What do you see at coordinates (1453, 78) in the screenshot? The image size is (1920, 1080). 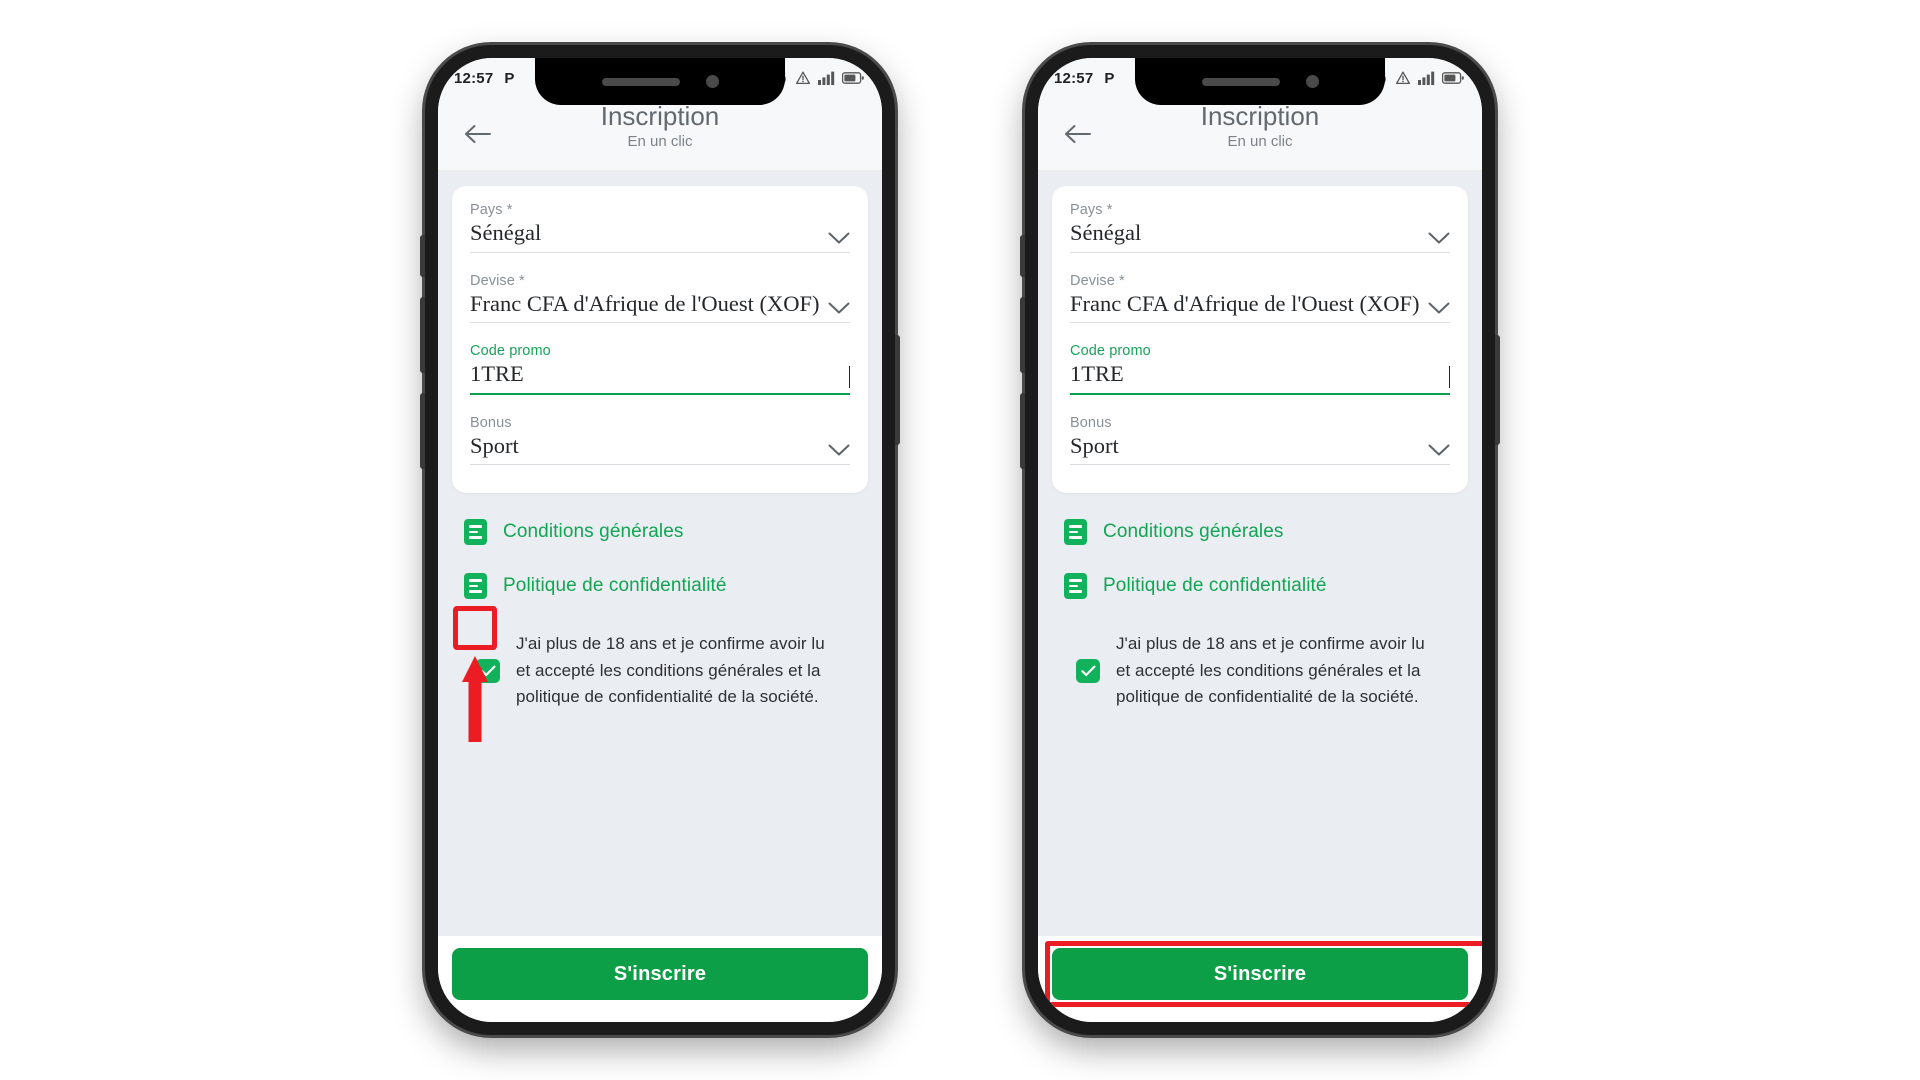 I see `battery-icon` at bounding box center [1453, 78].